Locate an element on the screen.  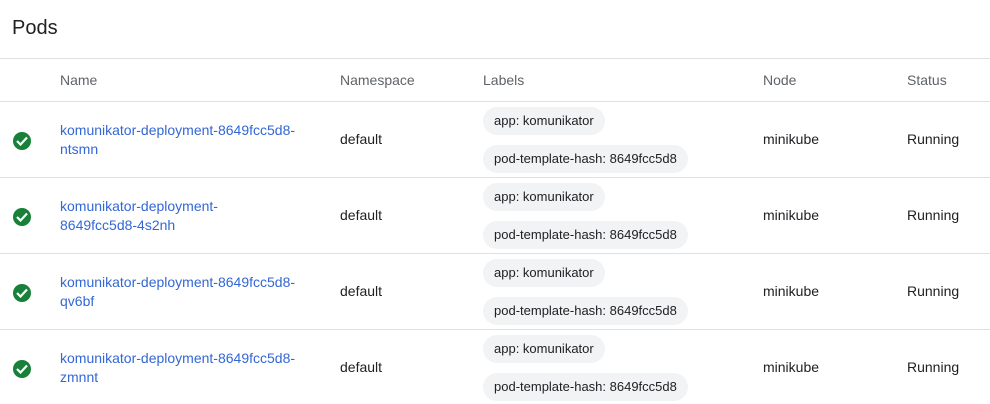
pod-name-line2: qv6bf is located at coordinates (77, 301).